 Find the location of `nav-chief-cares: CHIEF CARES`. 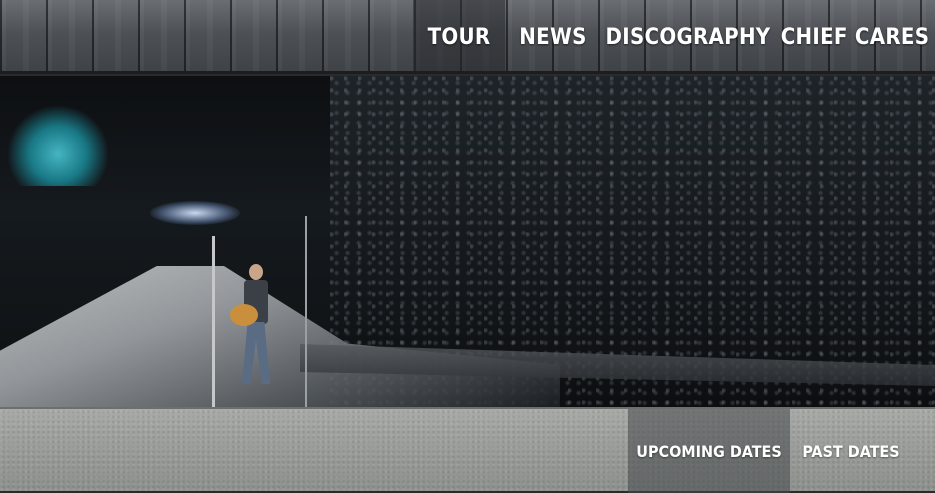

nav-chief-cares: CHIEF CARES is located at coordinates (855, 37).